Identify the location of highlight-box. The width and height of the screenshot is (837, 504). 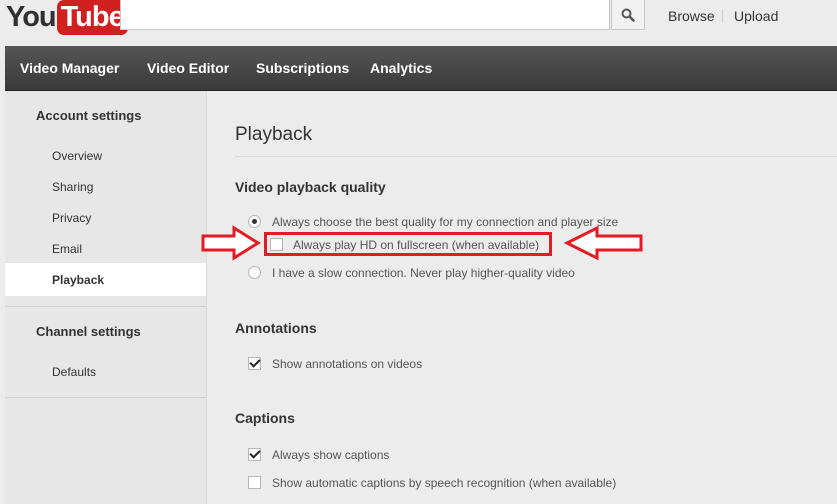
(408, 244).